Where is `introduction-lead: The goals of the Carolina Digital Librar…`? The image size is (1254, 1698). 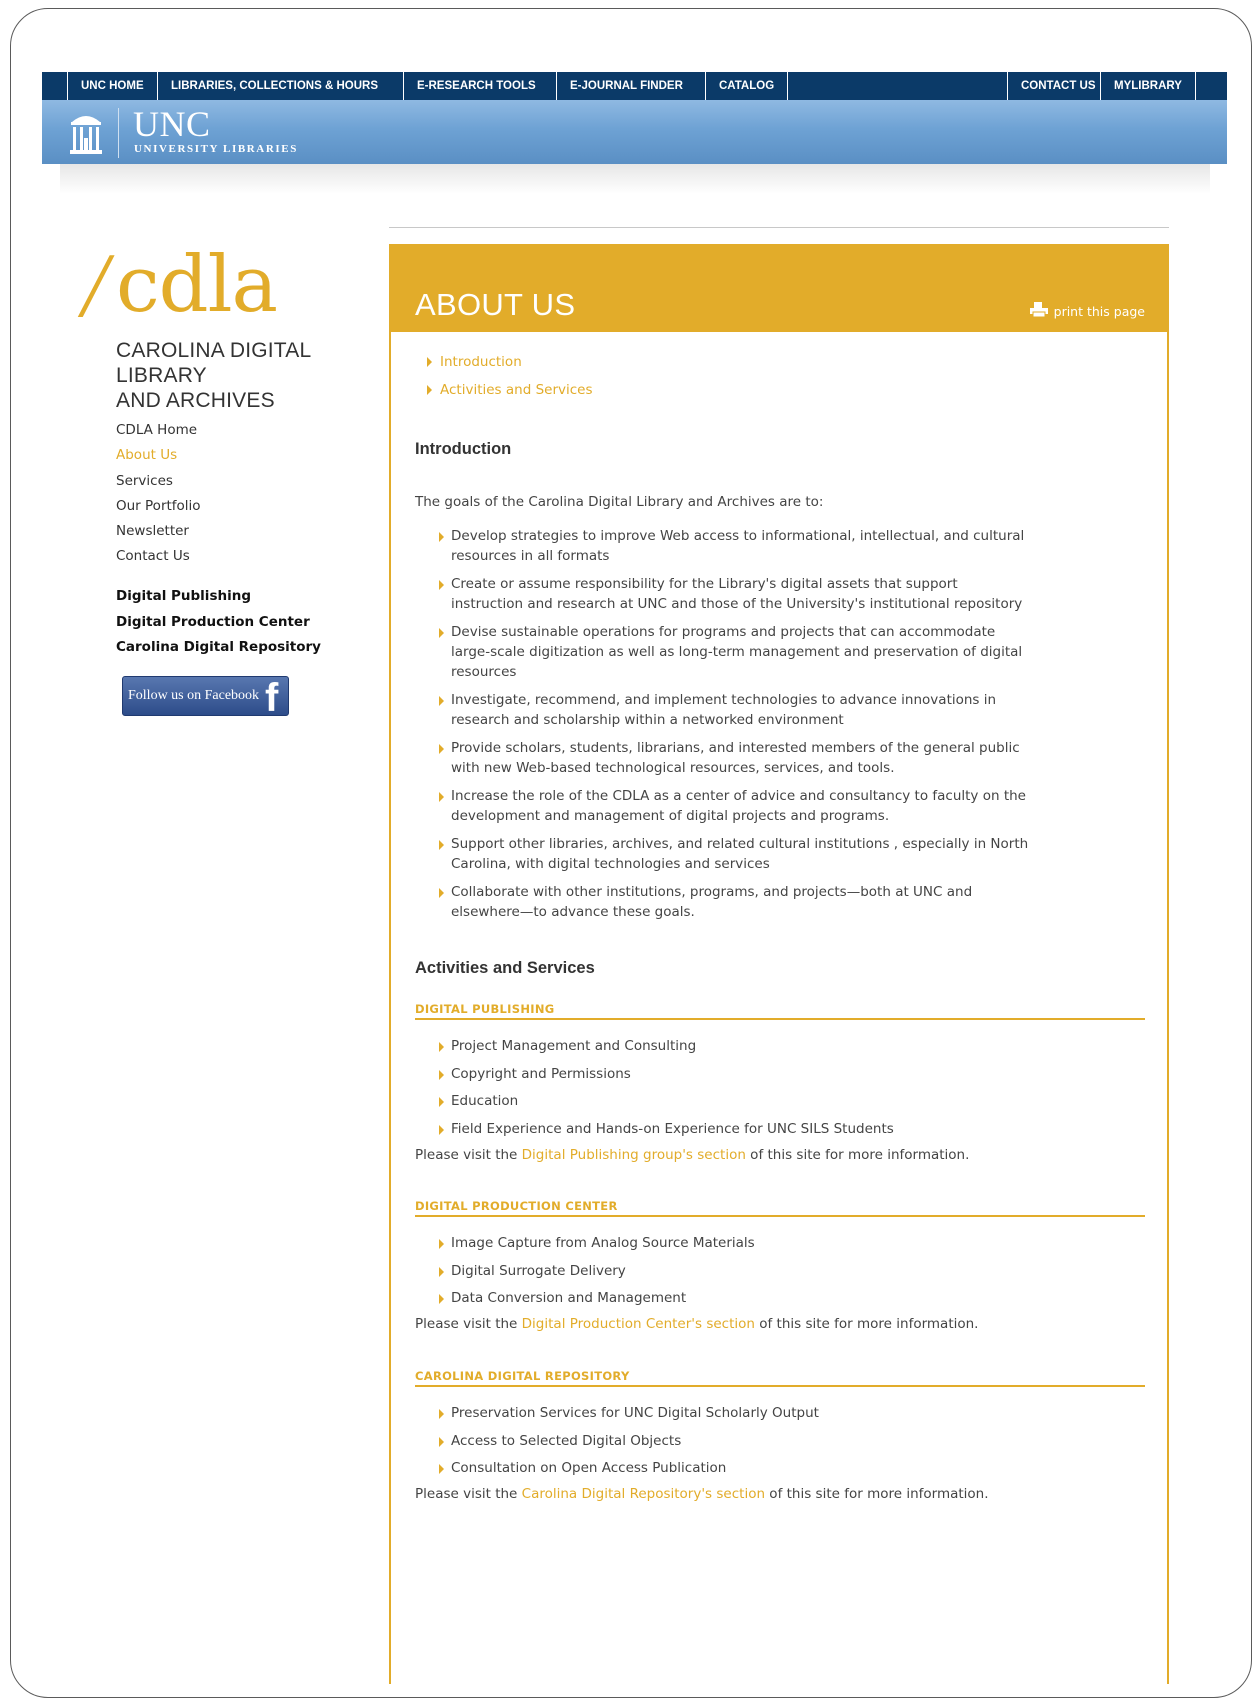 introduction-lead: The goals of the Carolina Digital Librar… is located at coordinates (619, 502).